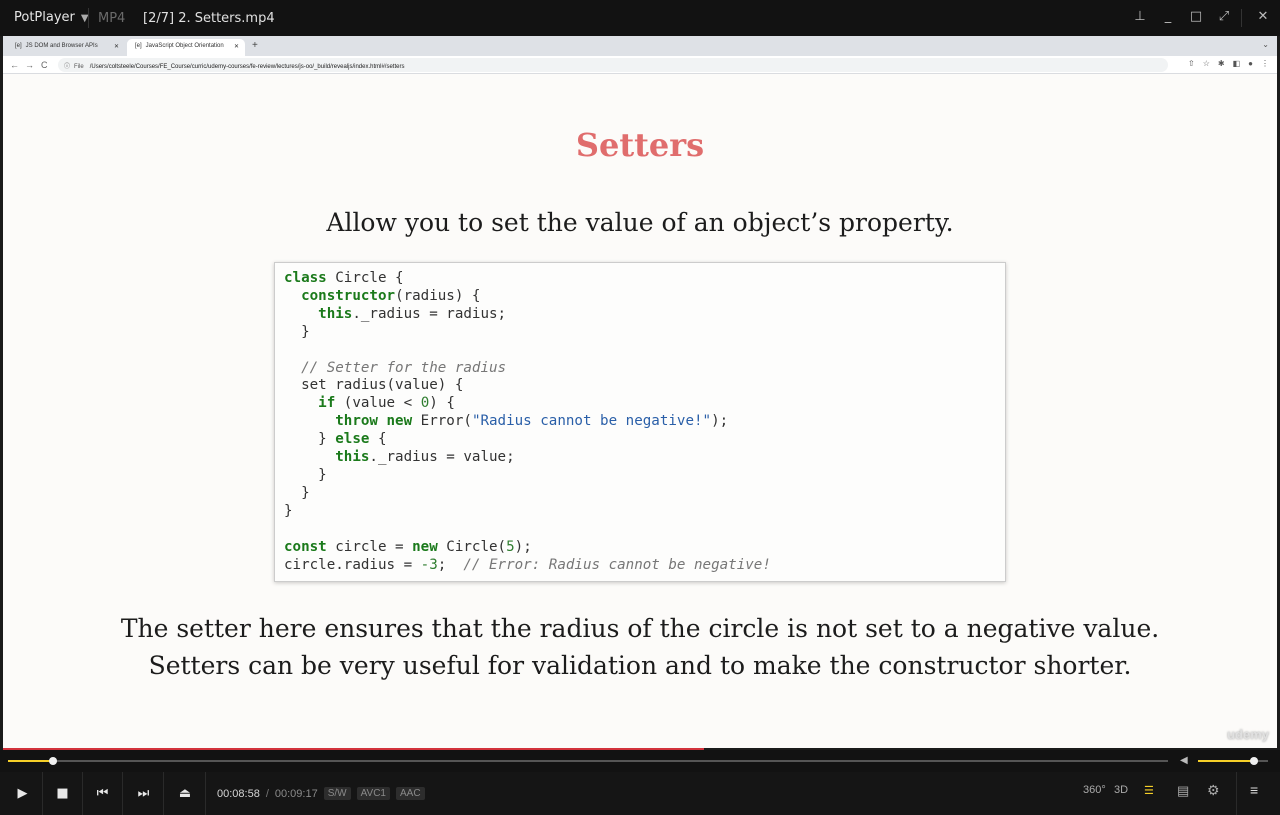  Describe the element at coordinates (1228, 63) in the screenshot. I see `browser-actions: ⇧ ☆ ✱ ◧ ● ⋮` at that location.